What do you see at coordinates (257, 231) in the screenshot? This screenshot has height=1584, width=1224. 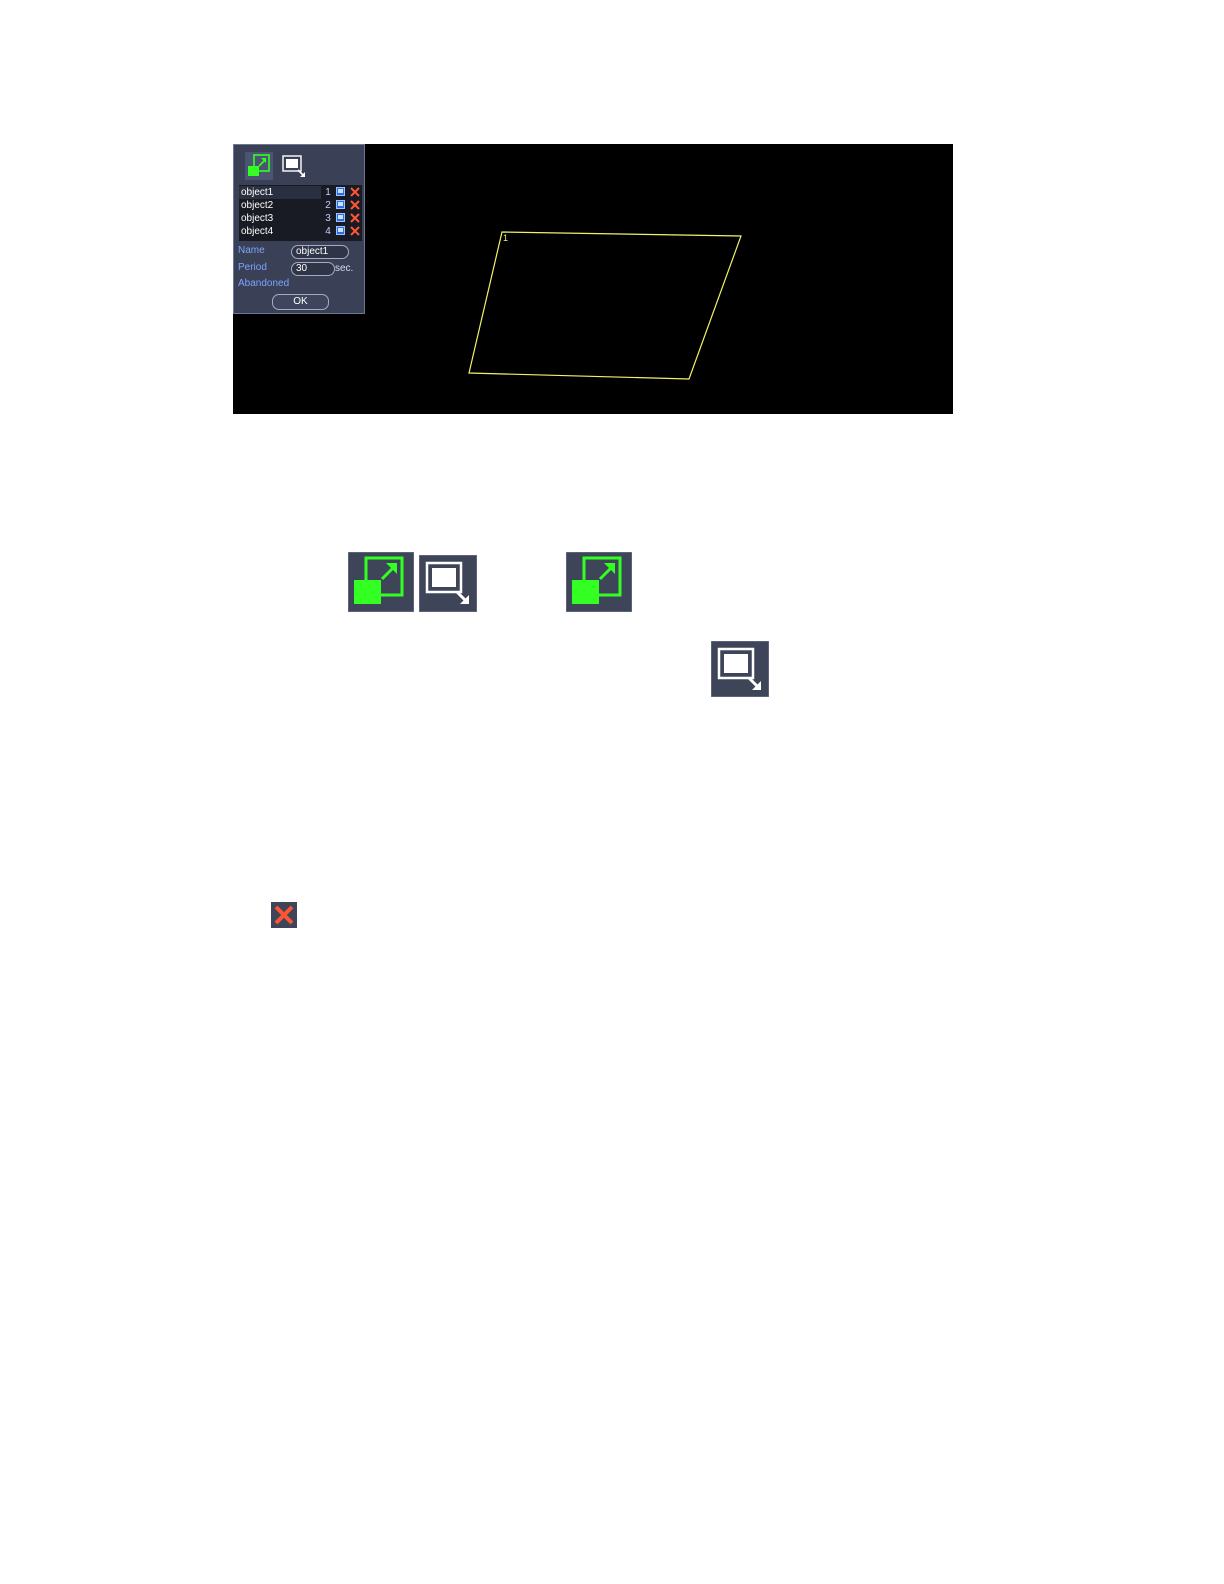 I see `object-name: object4` at bounding box center [257, 231].